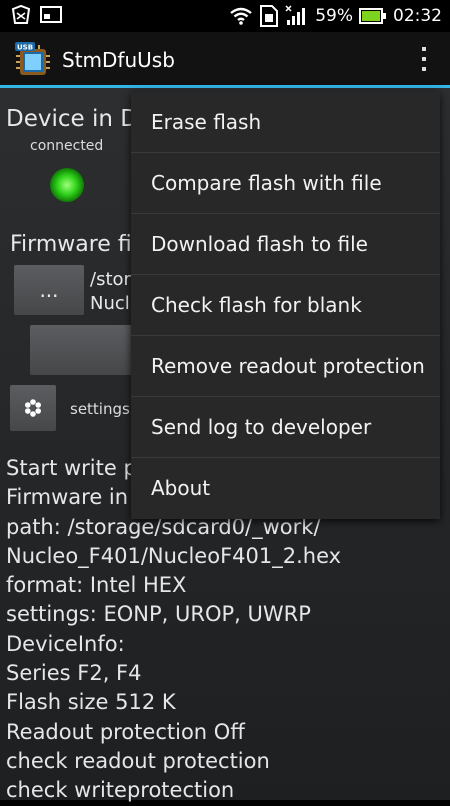  I want to click on log-line: settings: EONP, UROP, UWRP, so click(158, 614).